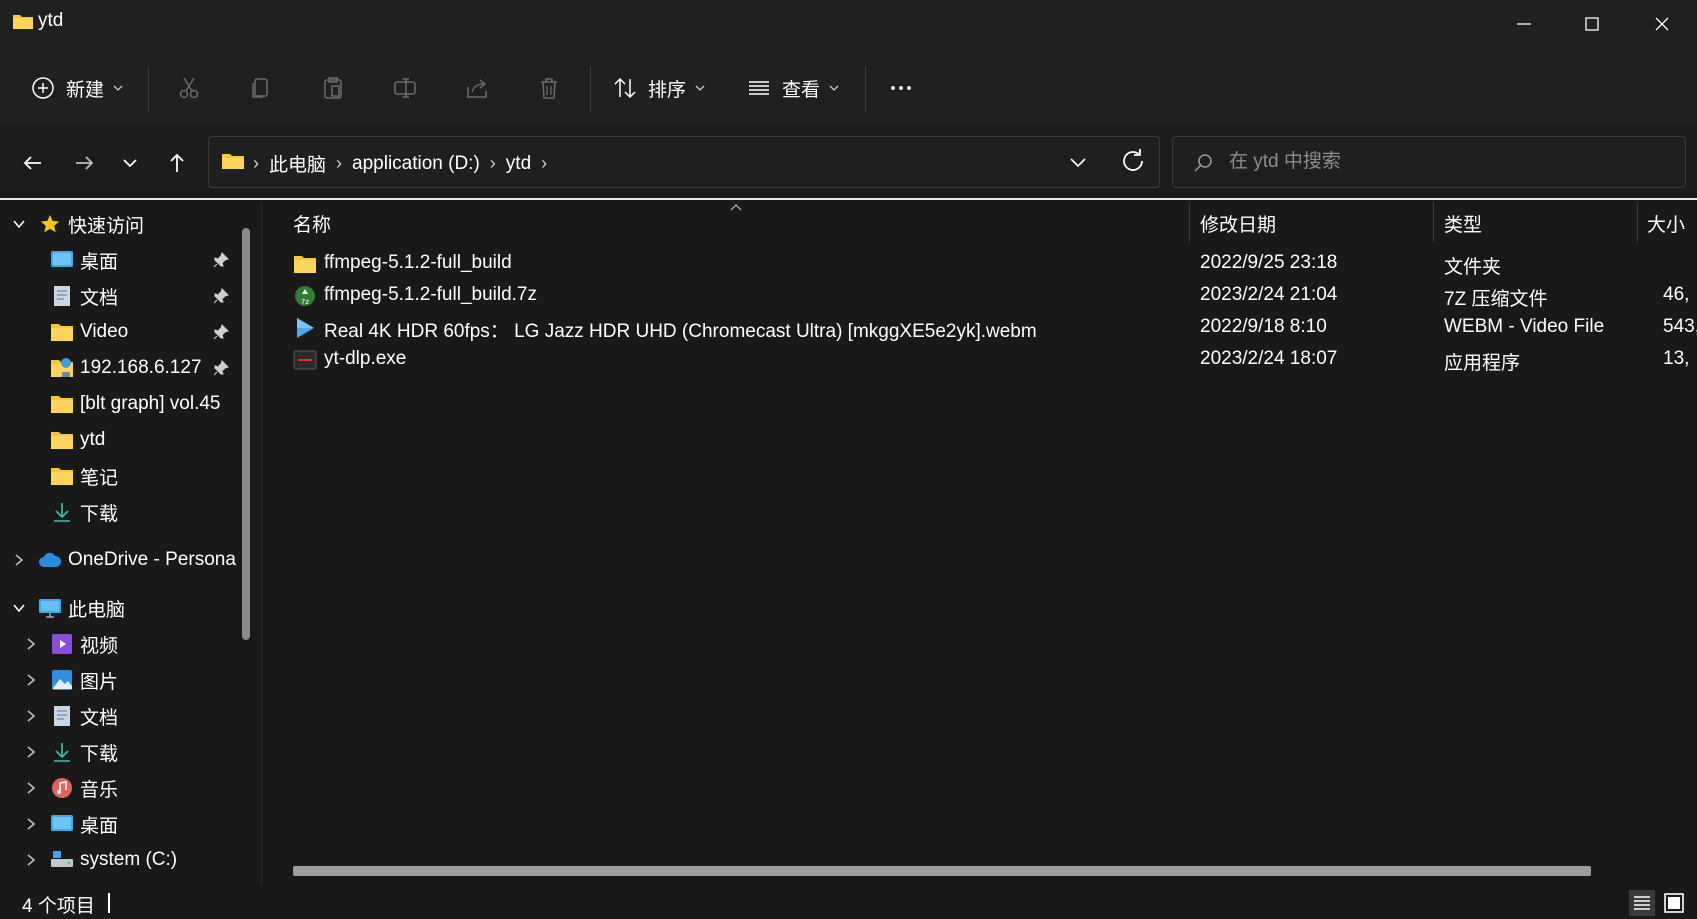  What do you see at coordinates (1674, 903) in the screenshot?
I see `tiles-view-icon` at bounding box center [1674, 903].